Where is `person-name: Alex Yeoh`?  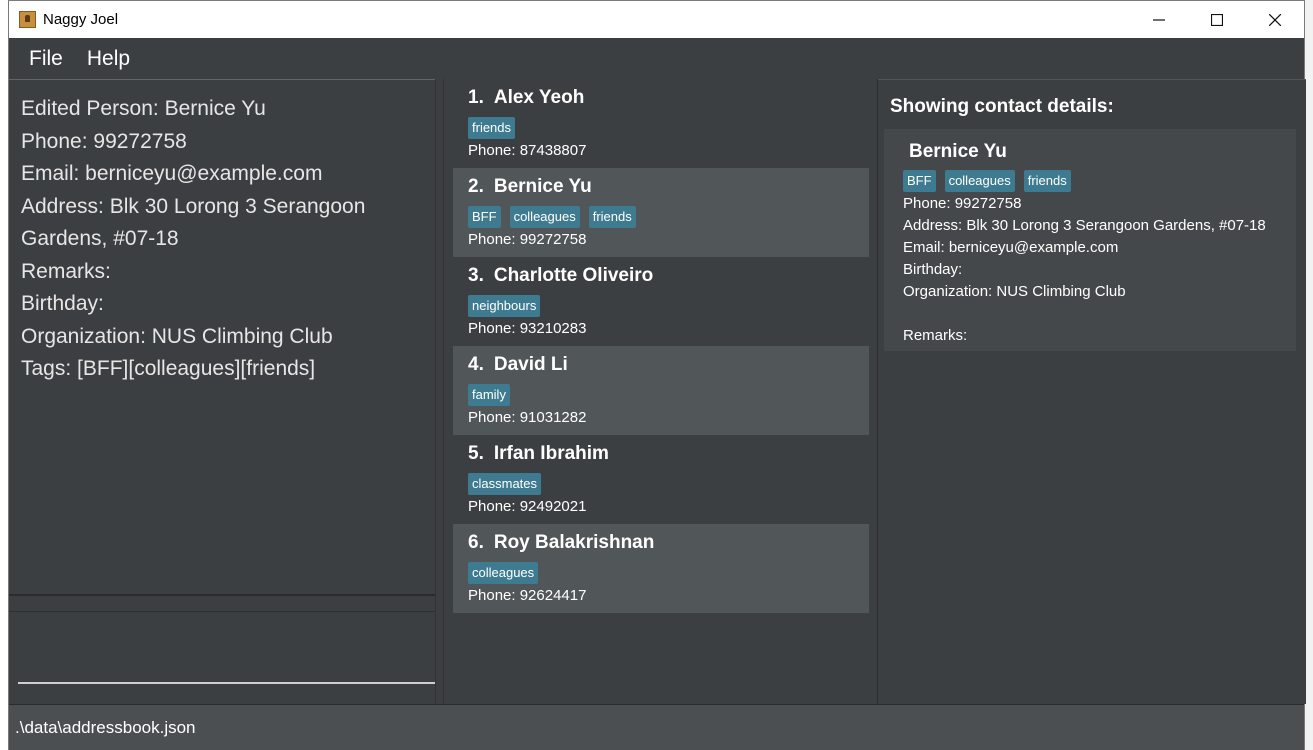 person-name: Alex Yeoh is located at coordinates (539, 97).